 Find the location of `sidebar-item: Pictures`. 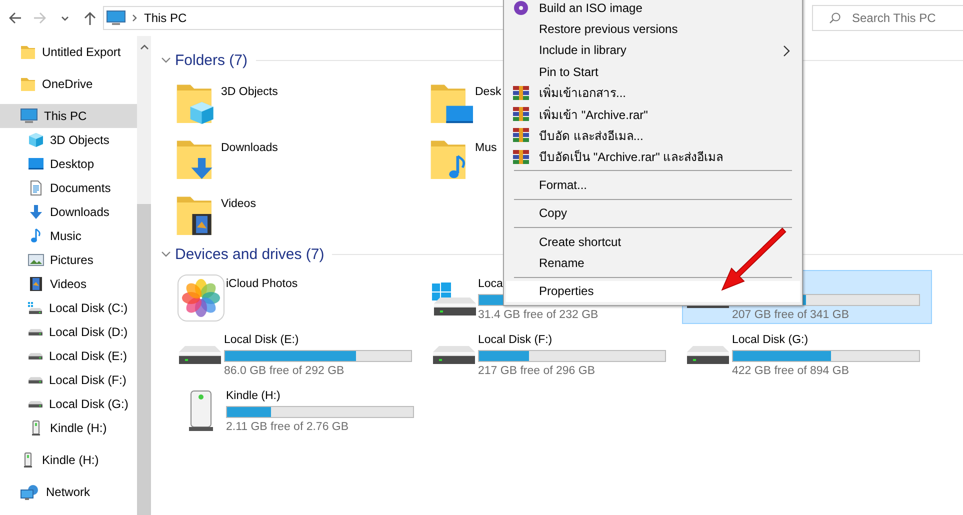

sidebar-item: Pictures is located at coordinates (68, 260).